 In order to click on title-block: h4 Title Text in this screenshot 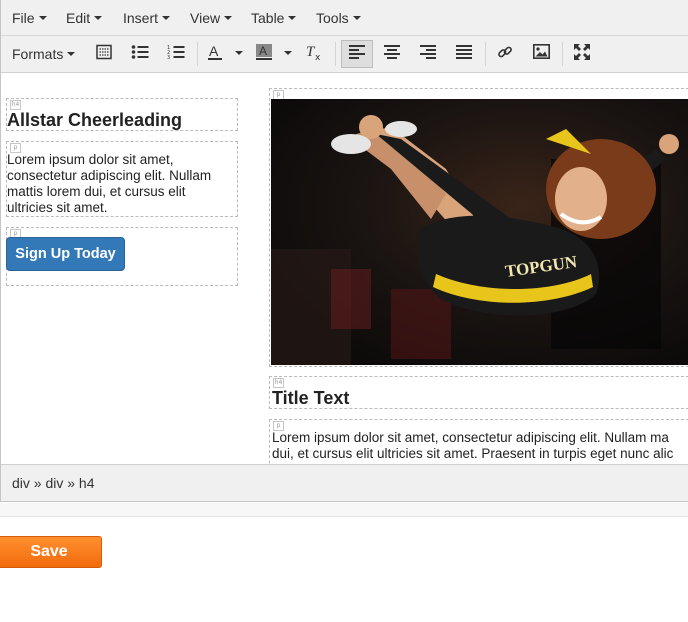, I will do `click(478, 392)`.